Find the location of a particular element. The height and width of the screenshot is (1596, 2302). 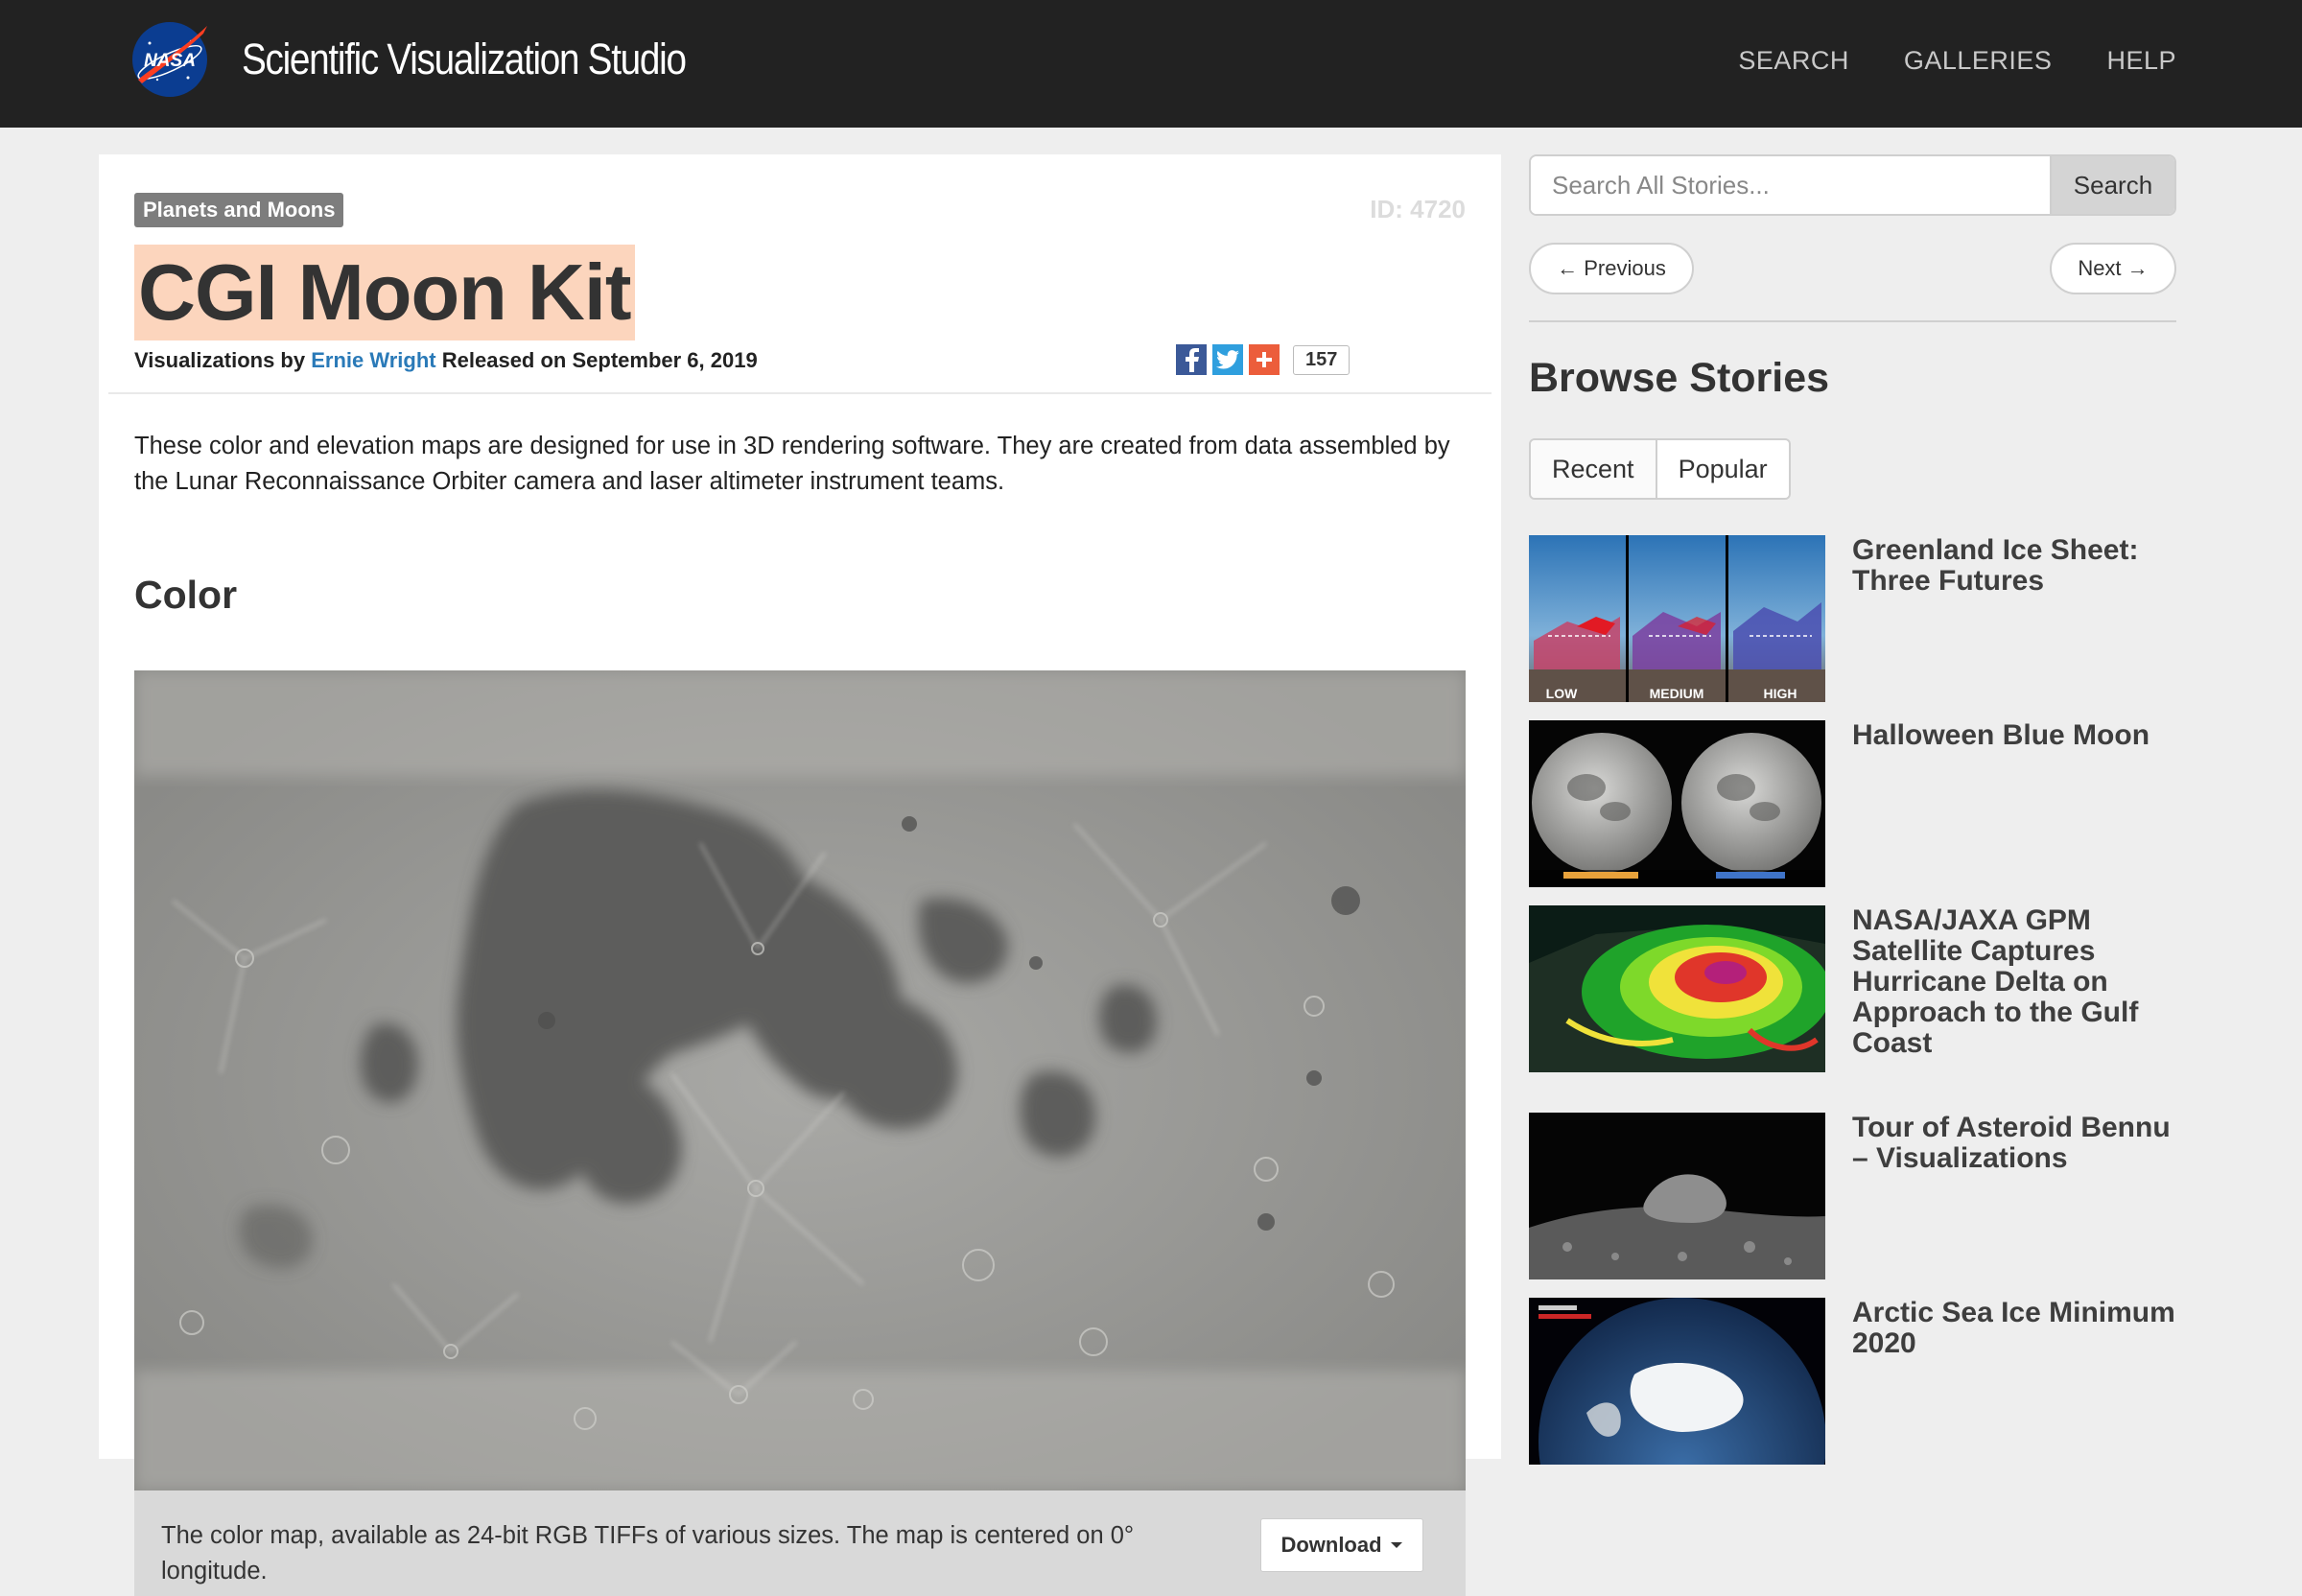

download-label: Download is located at coordinates (1331, 1545).